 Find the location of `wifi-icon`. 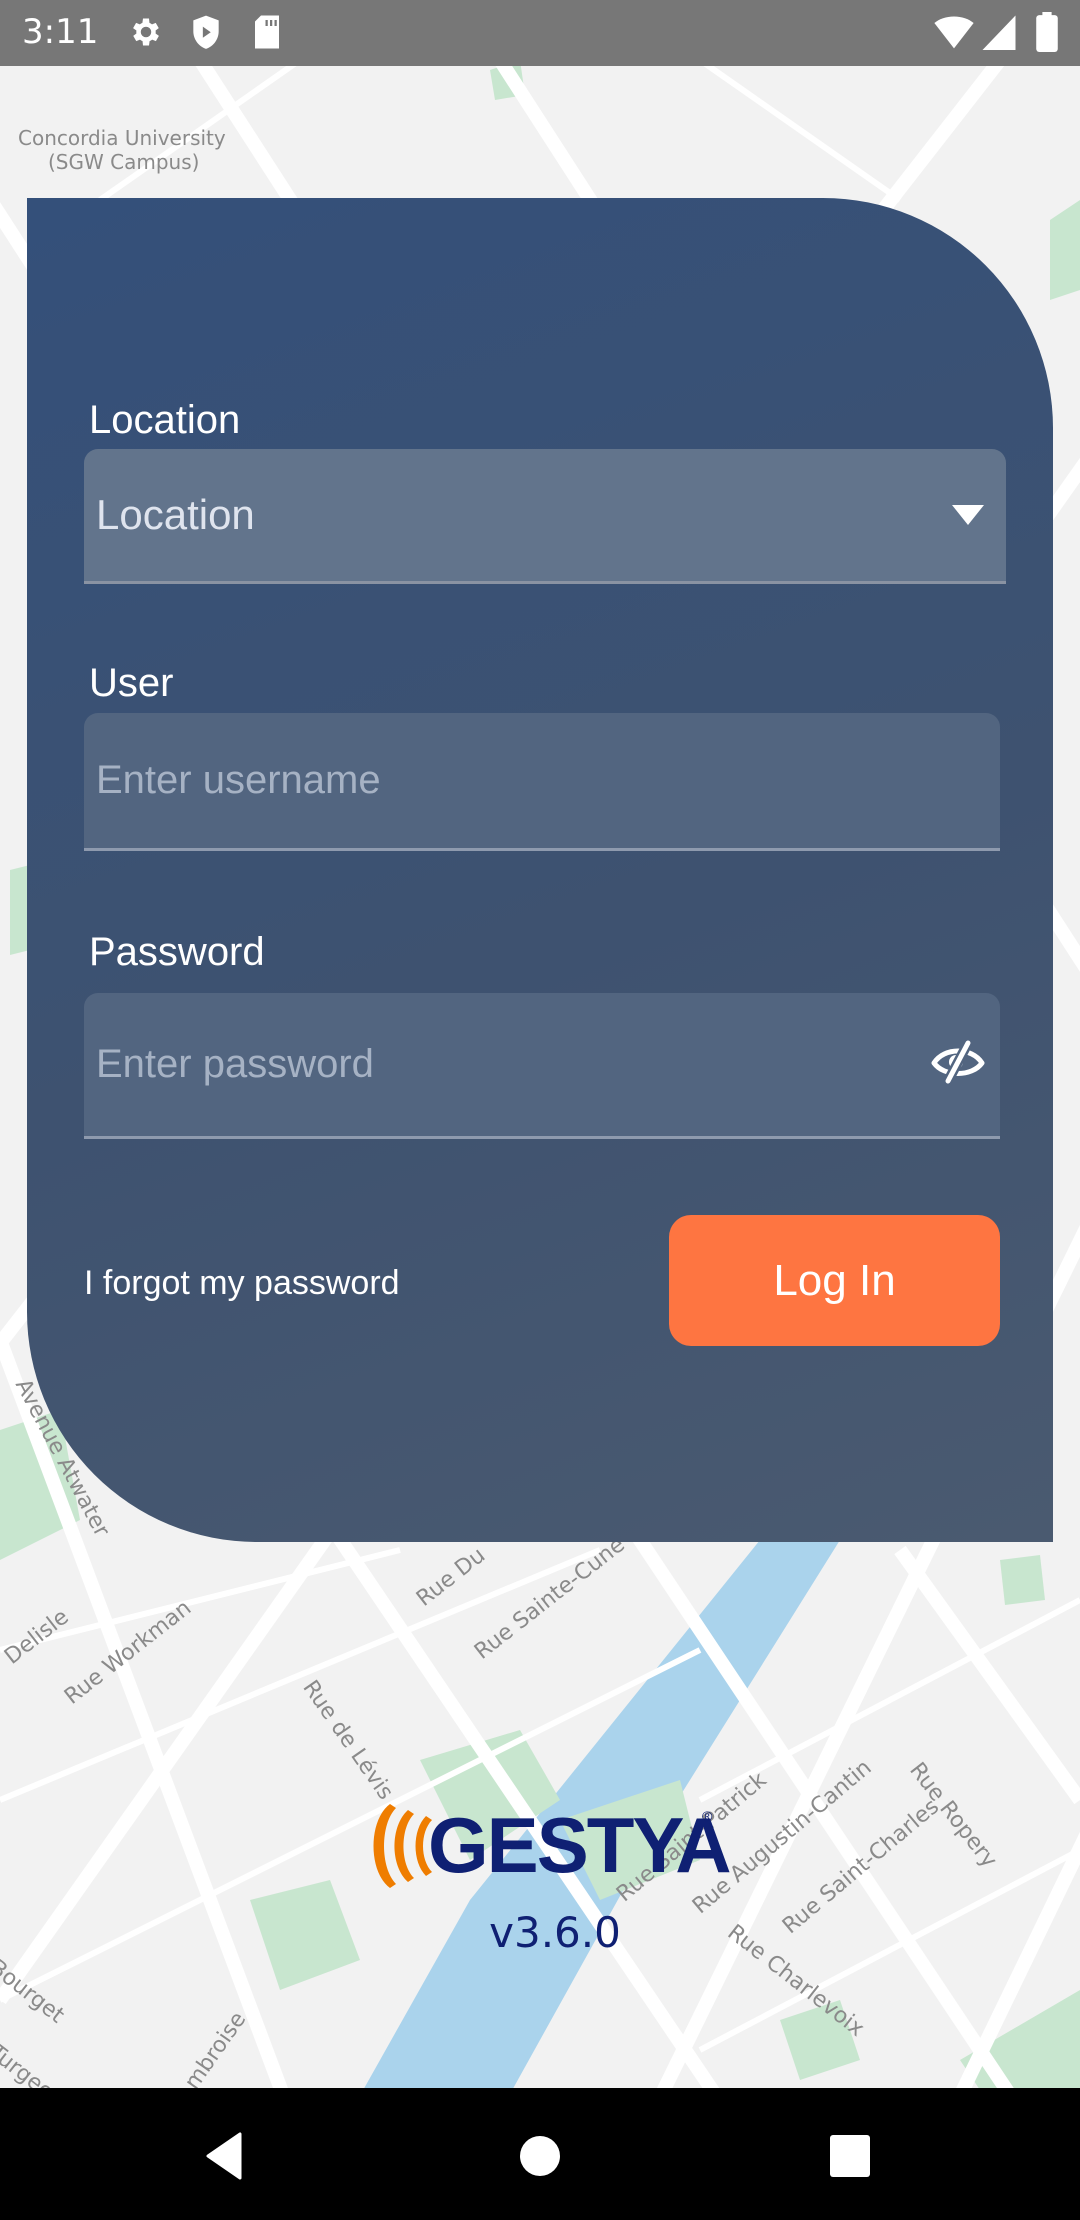

wifi-icon is located at coordinates (954, 32).